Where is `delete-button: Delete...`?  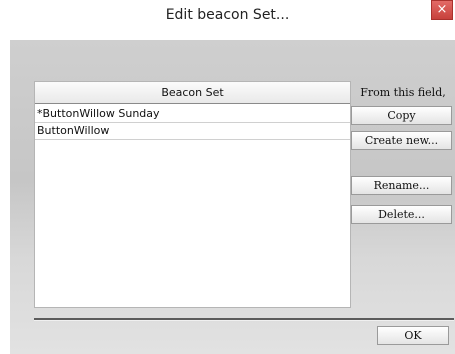
delete-button: Delete... is located at coordinates (401, 214).